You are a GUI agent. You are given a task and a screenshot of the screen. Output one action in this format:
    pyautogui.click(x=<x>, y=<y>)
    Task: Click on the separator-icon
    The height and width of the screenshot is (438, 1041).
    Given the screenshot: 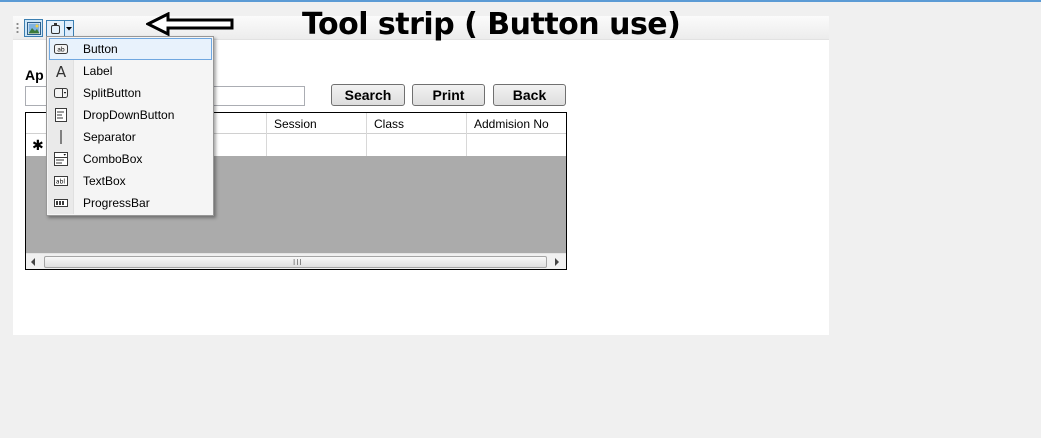 What is the action you would take?
    pyautogui.click(x=61, y=137)
    